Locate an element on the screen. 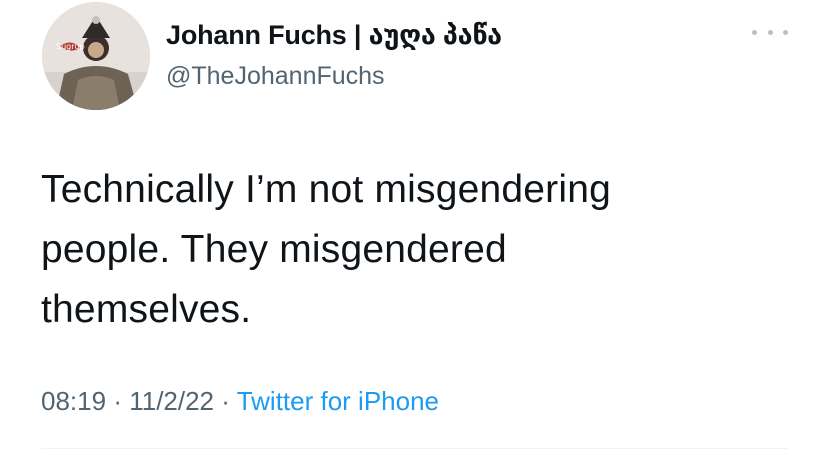  author-handle: @TheJohannFuchs is located at coordinates (275, 76).